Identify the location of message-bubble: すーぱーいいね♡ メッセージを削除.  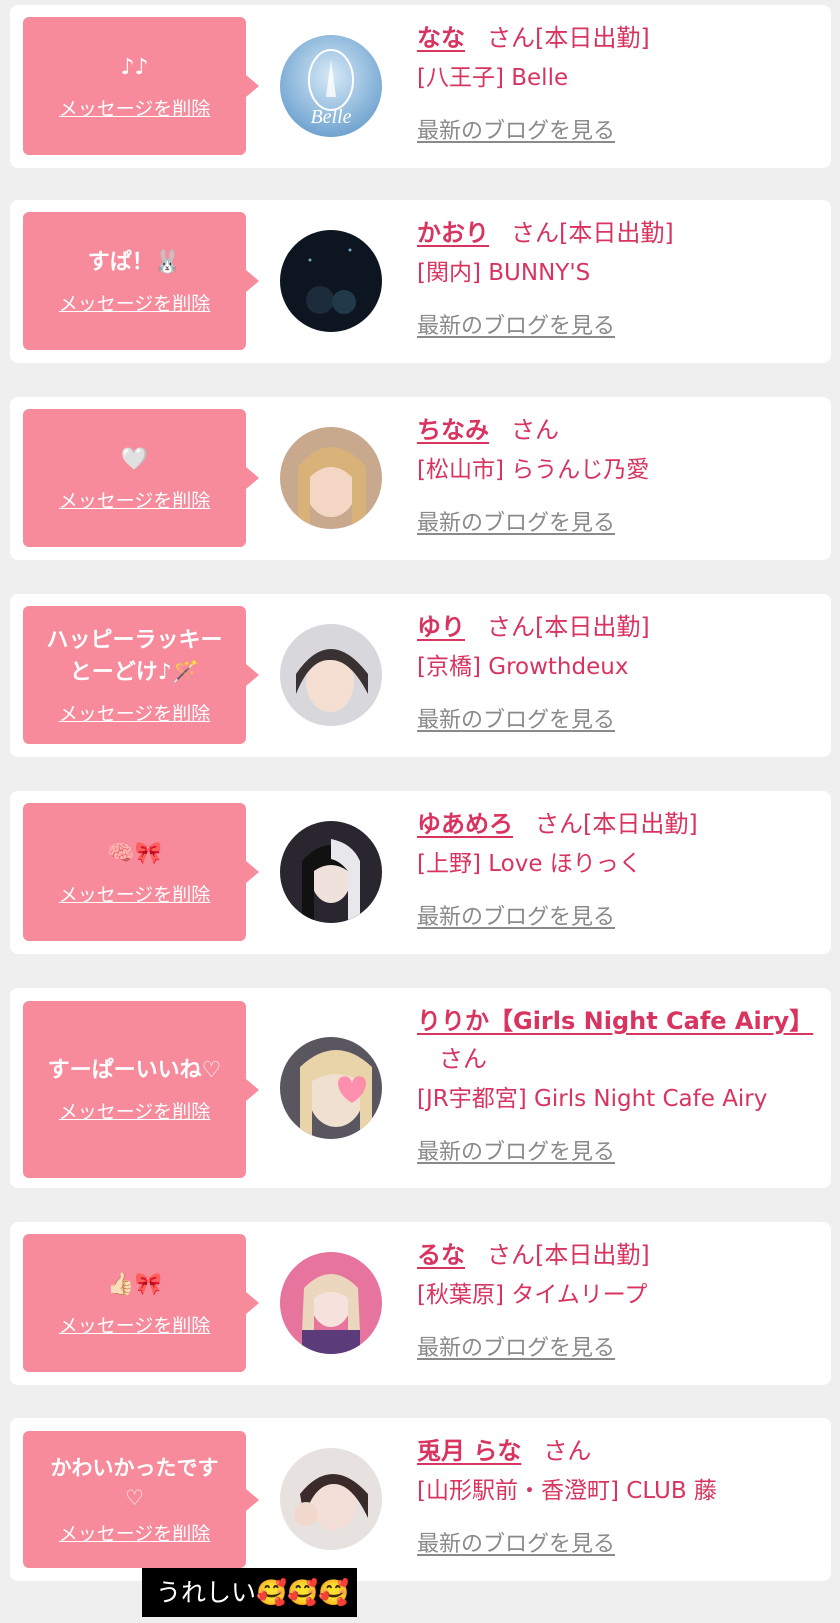
(141, 1089).